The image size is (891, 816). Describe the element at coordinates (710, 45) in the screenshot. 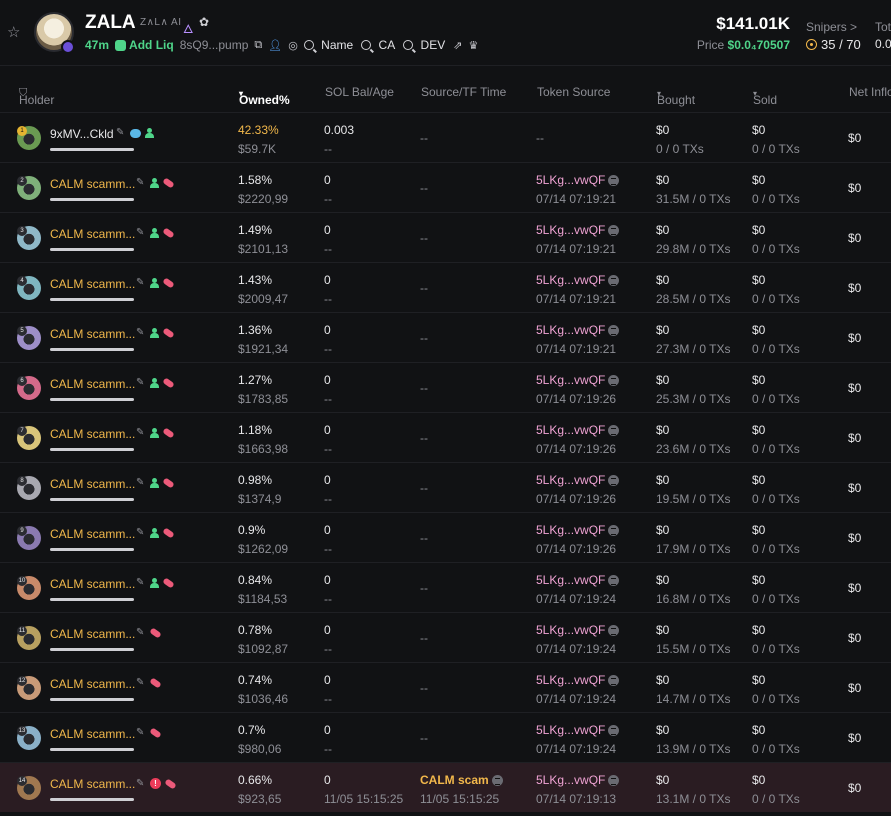

I see `price-label: Price` at that location.